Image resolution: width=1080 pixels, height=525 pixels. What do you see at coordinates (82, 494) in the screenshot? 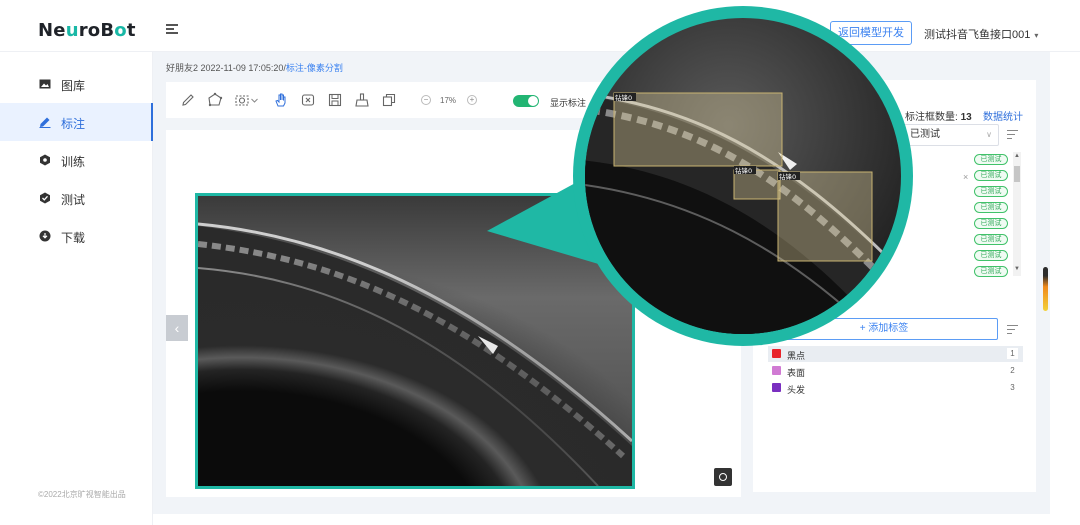
I see `copyright-text: ©2022北京旷视智能出品` at bounding box center [82, 494].